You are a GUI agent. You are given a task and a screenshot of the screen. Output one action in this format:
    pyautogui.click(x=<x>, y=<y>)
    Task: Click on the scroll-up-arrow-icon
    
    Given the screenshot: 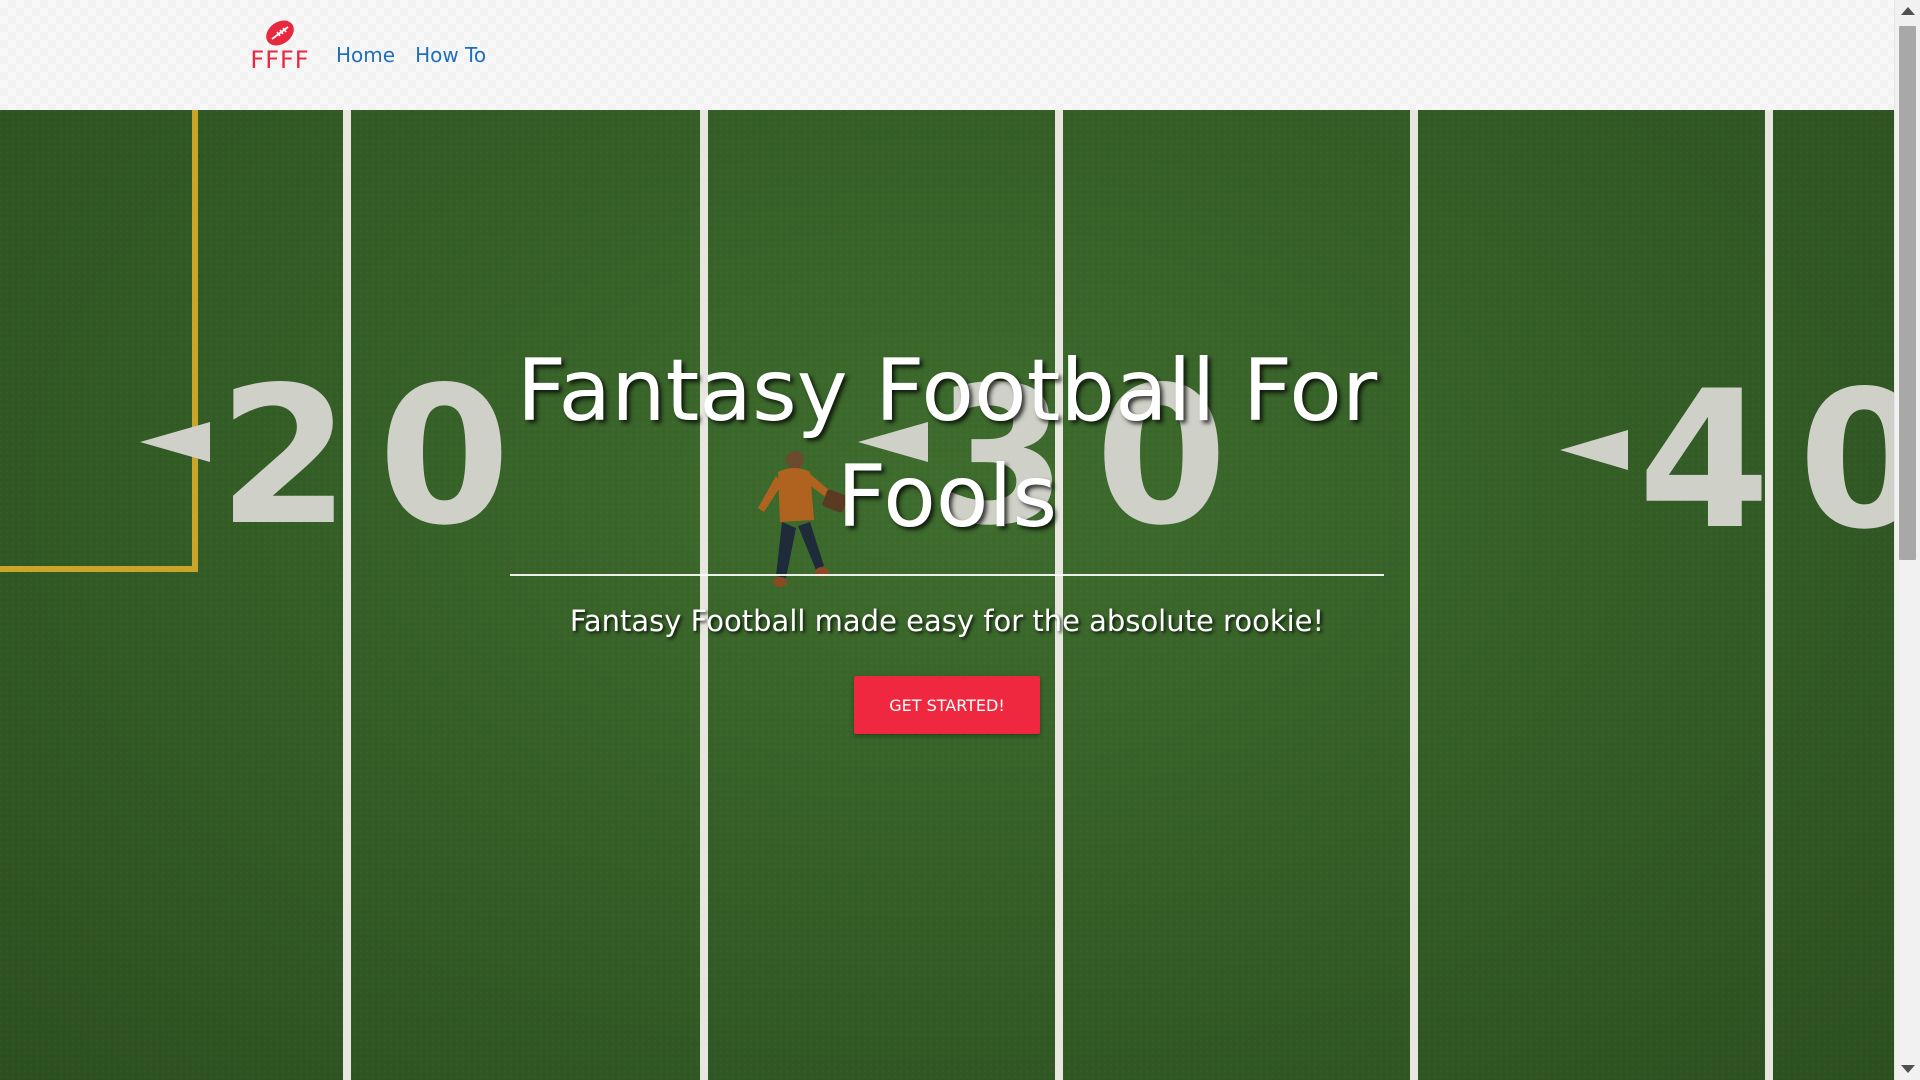 What is the action you would take?
    pyautogui.click(x=1908, y=11)
    